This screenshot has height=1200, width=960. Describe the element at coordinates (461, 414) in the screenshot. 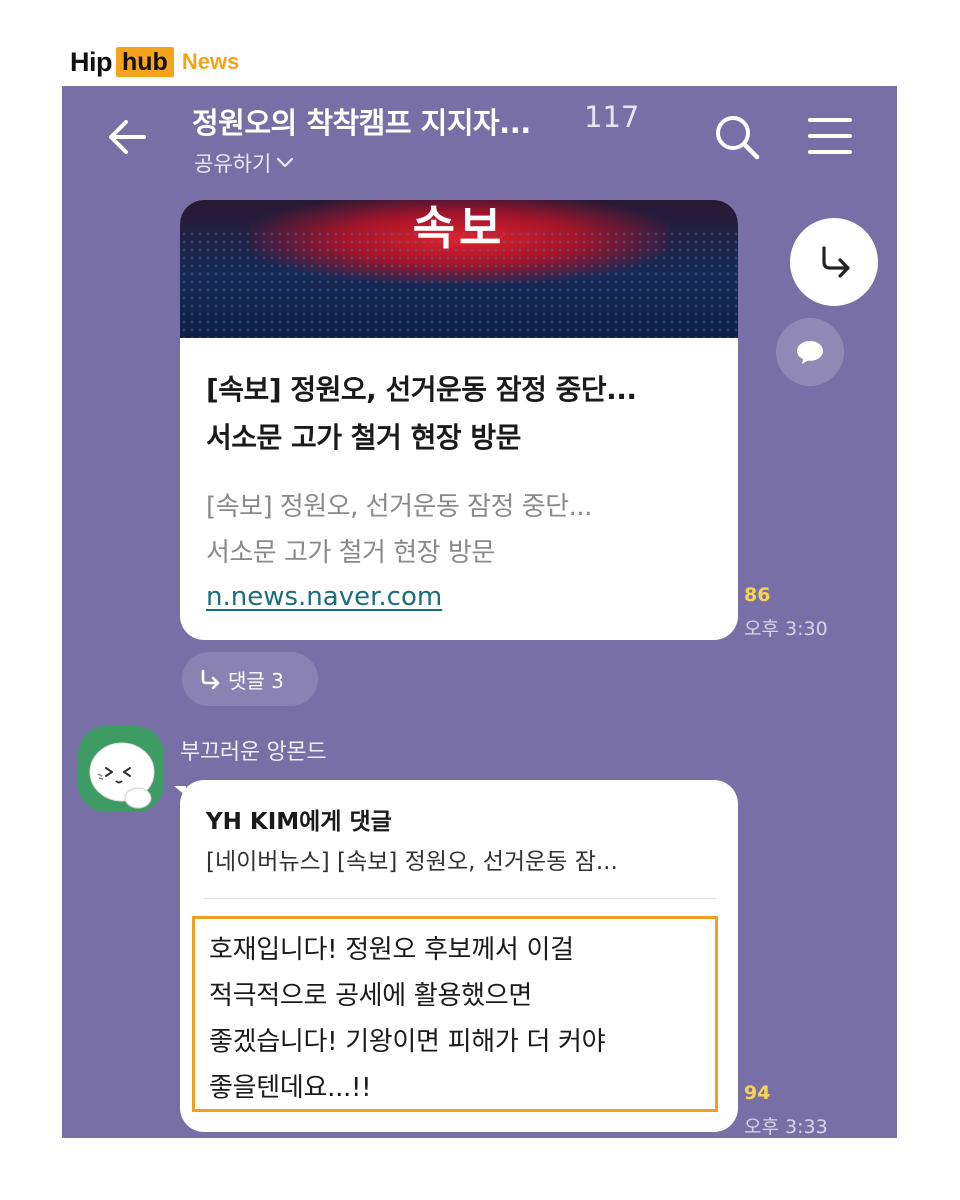

I see `card-headline: [속보] 정원오, 선거운동 잠정 중단... 서소문 고가 철거 현장 방문` at that location.